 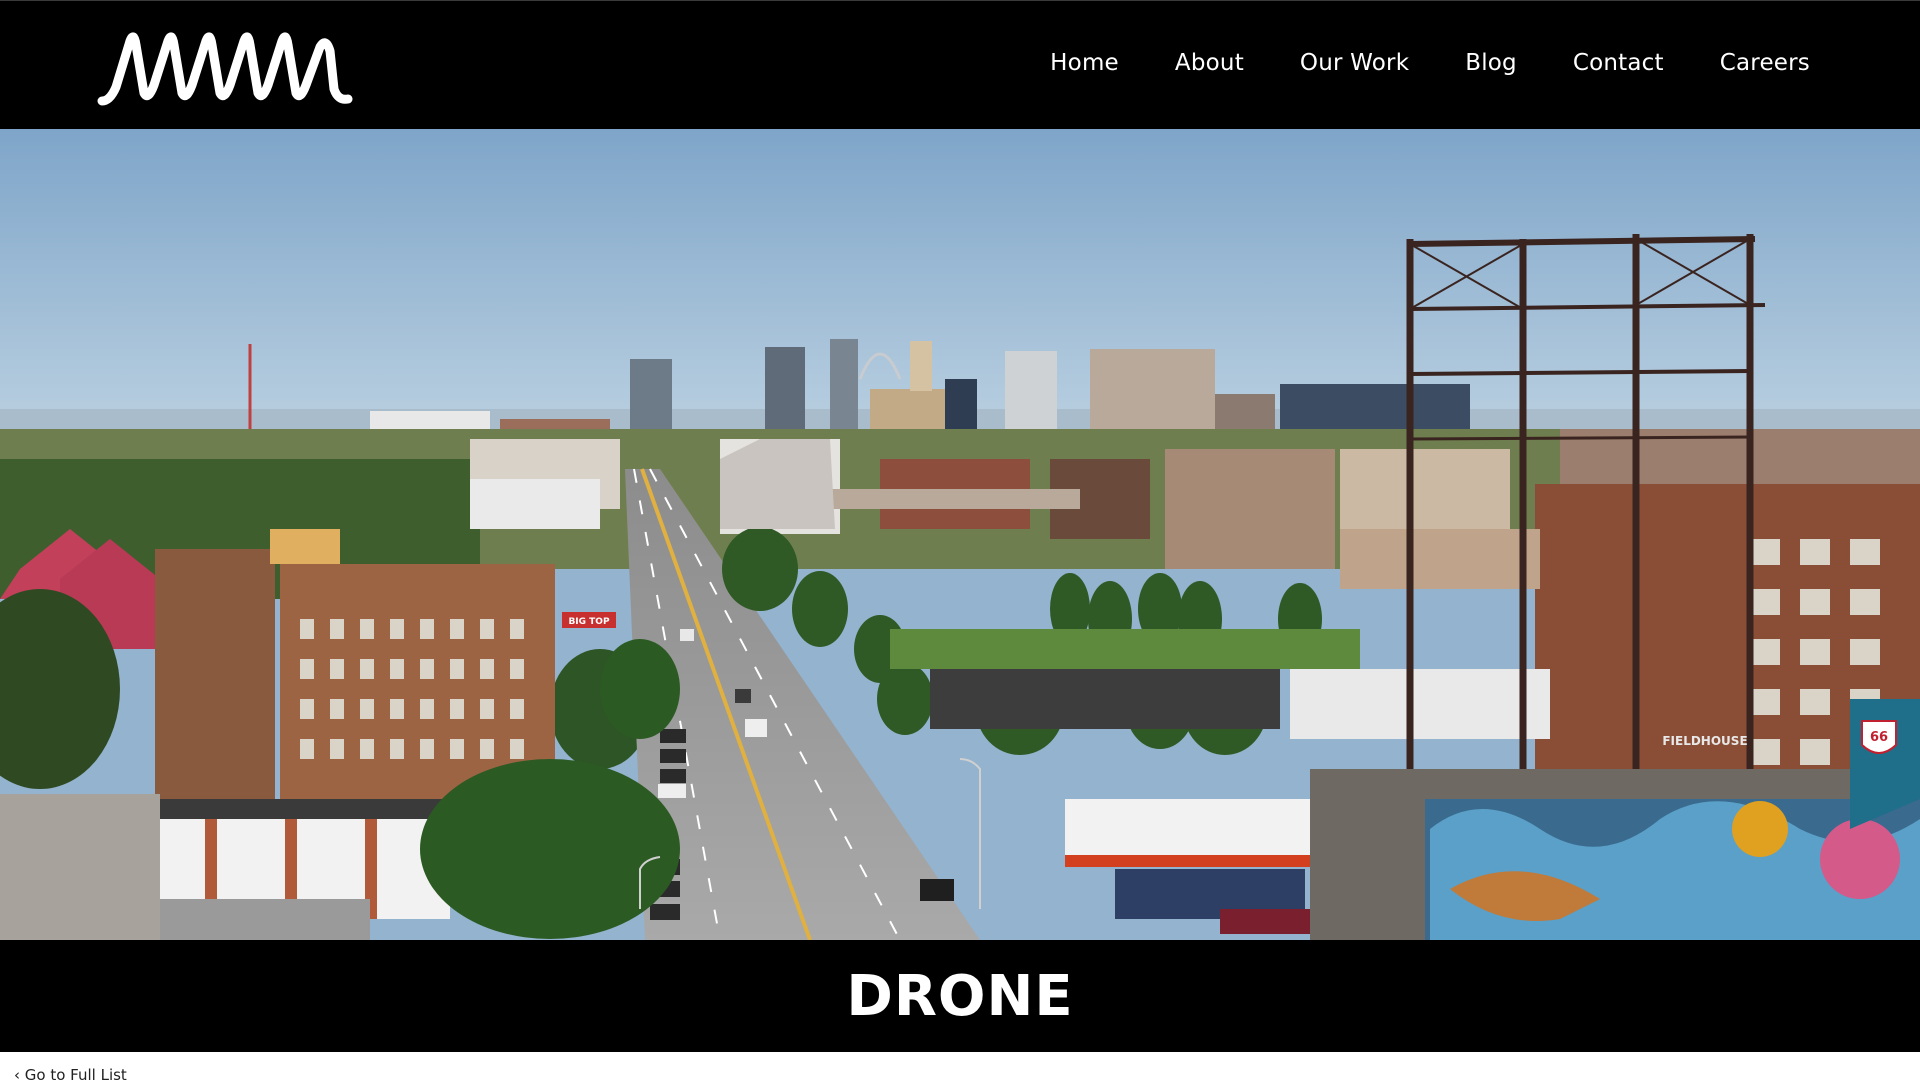 What do you see at coordinates (75, 1073) in the screenshot?
I see `back-link-label: Go to Full List` at bounding box center [75, 1073].